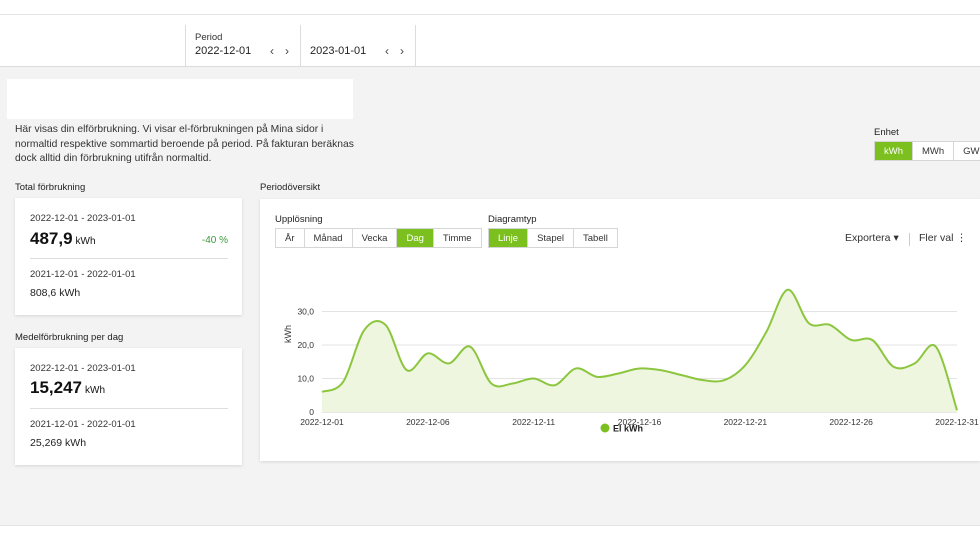 The width and height of the screenshot is (980, 551). I want to click on start-next-chevron-right-icon: ›, so click(287, 51).